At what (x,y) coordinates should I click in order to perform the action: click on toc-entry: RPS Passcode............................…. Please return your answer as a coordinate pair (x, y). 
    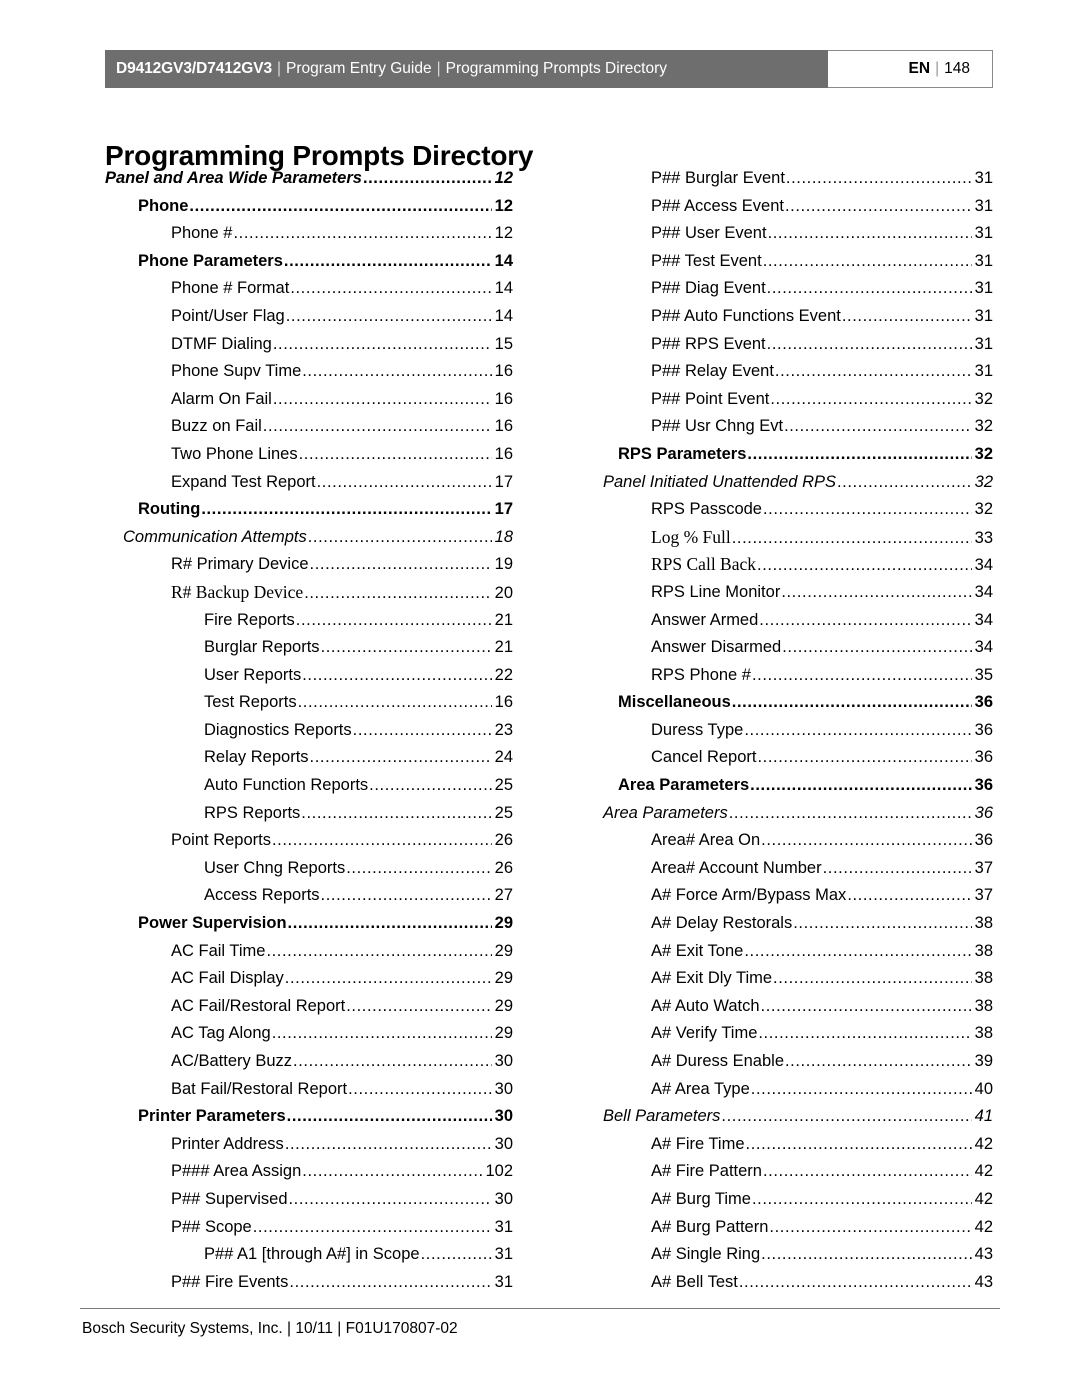
    Looking at the image, I should click on (789, 510).